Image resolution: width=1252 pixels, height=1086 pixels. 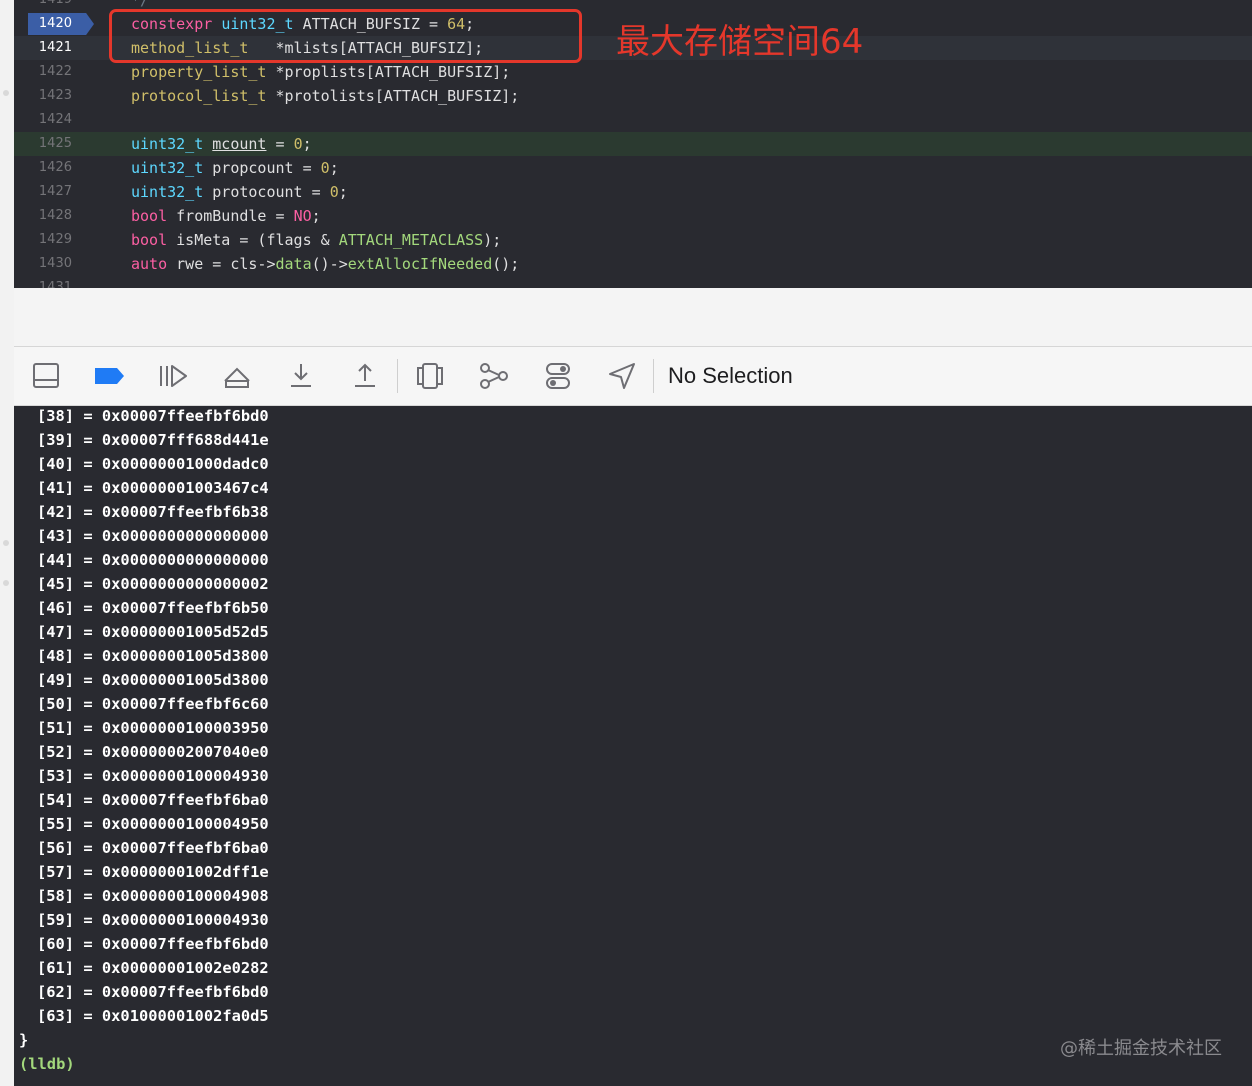 I want to click on left-gutter-strip, so click(x=7, y=543).